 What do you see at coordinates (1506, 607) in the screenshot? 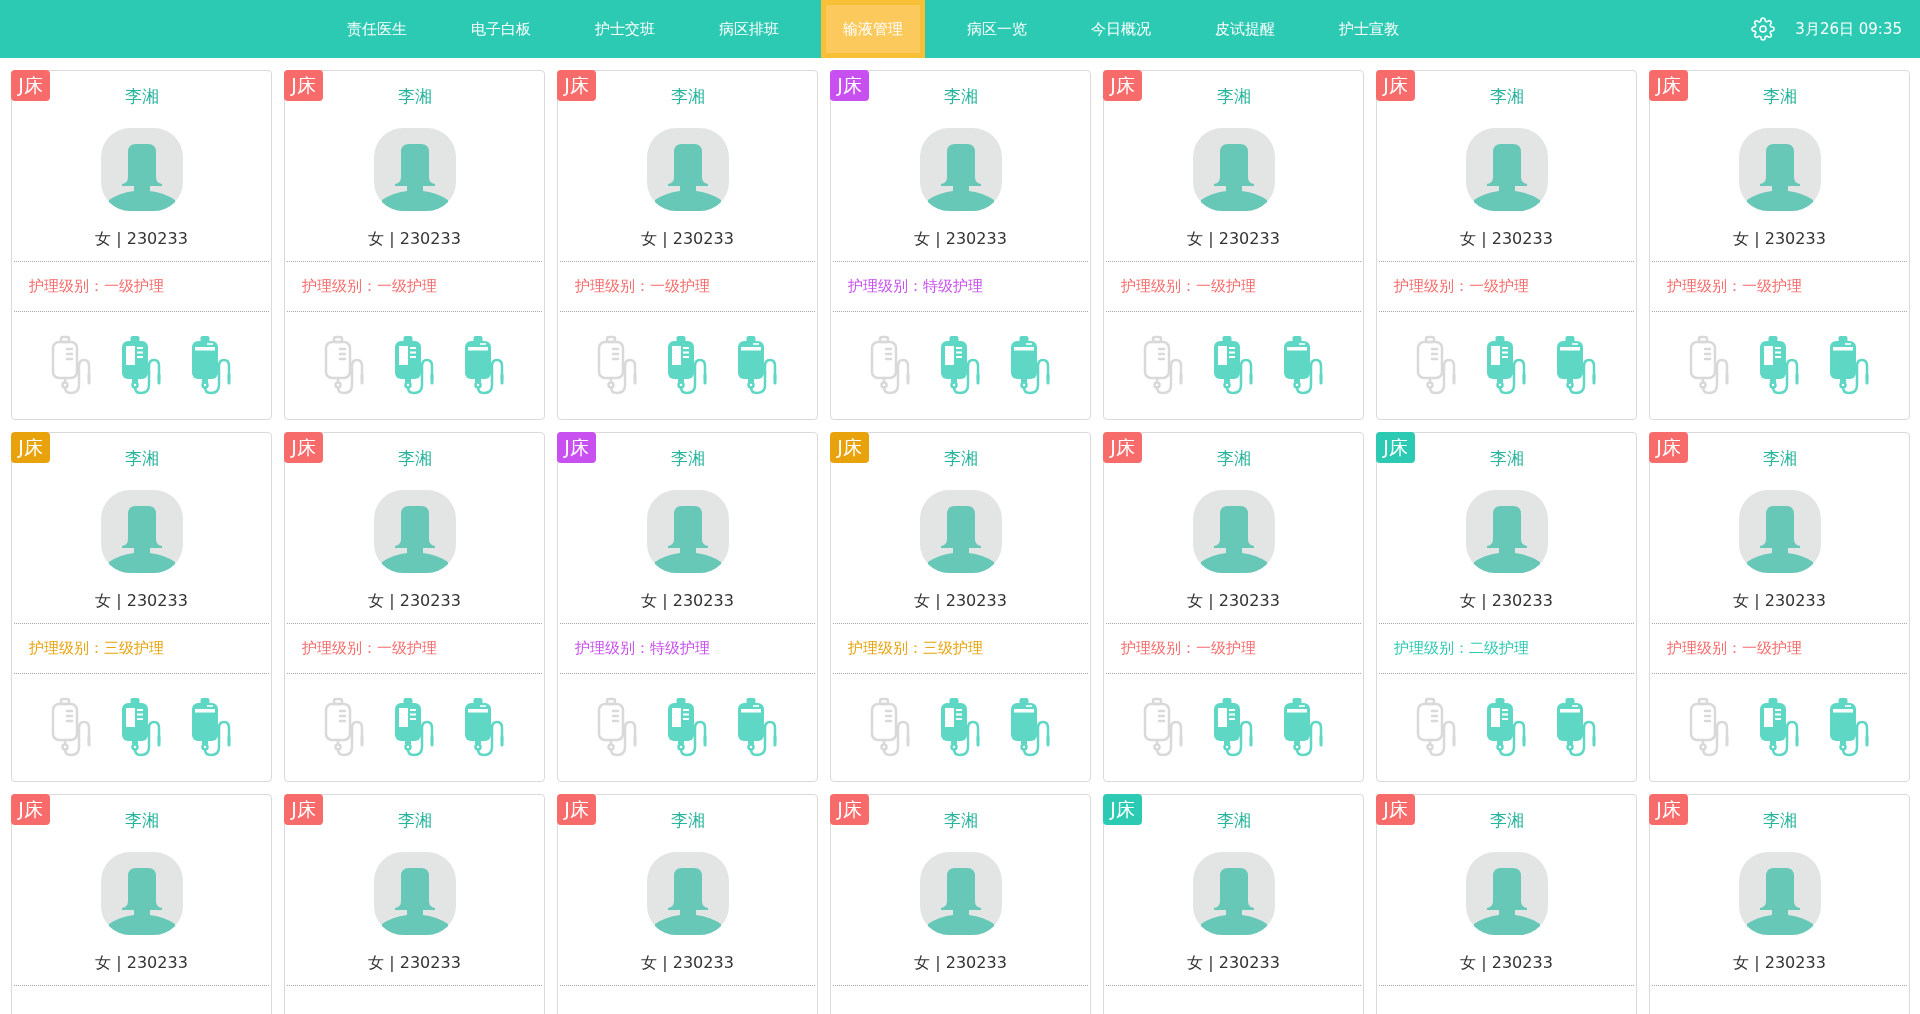
I see `patient-card: J床 李湘 女 | 230233 护理级别：二级护理` at bounding box center [1506, 607].